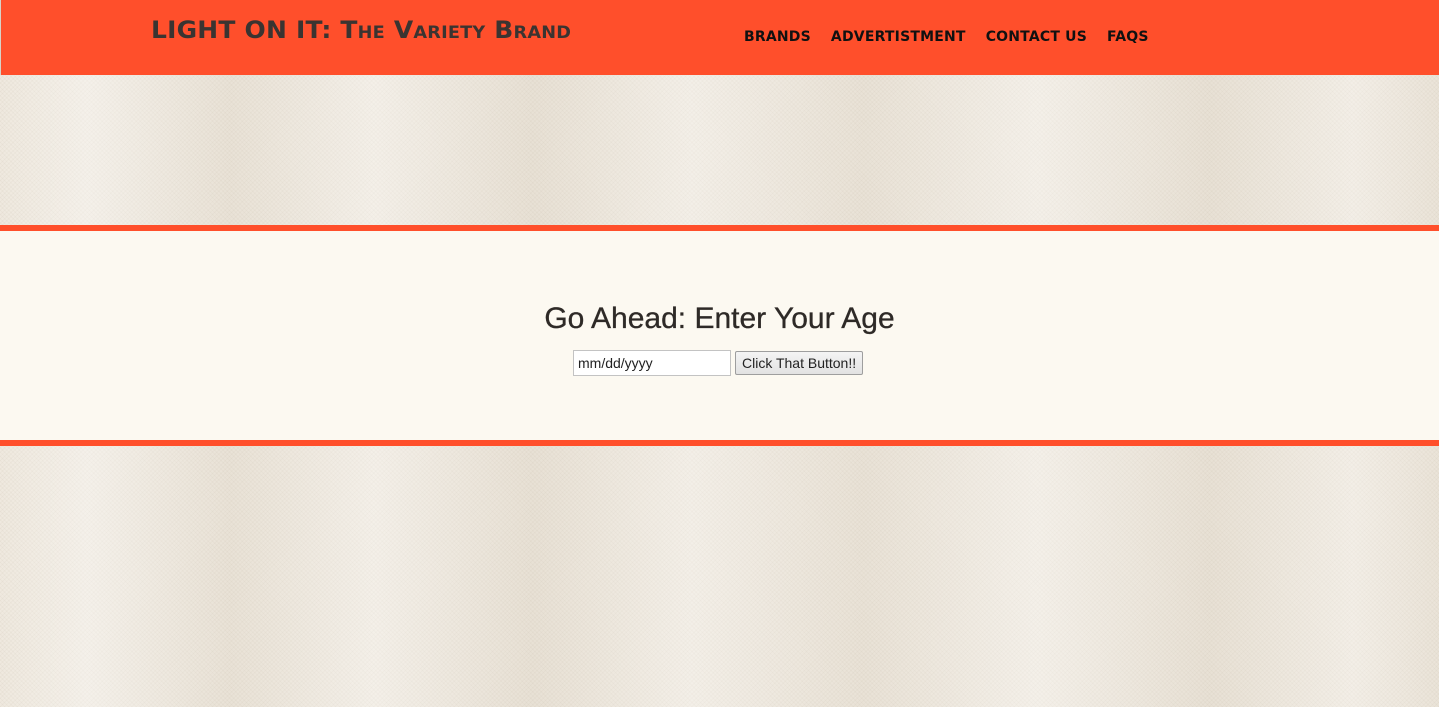  I want to click on brand-title: LIGHT ON IT: The Variety Brand, so click(361, 30).